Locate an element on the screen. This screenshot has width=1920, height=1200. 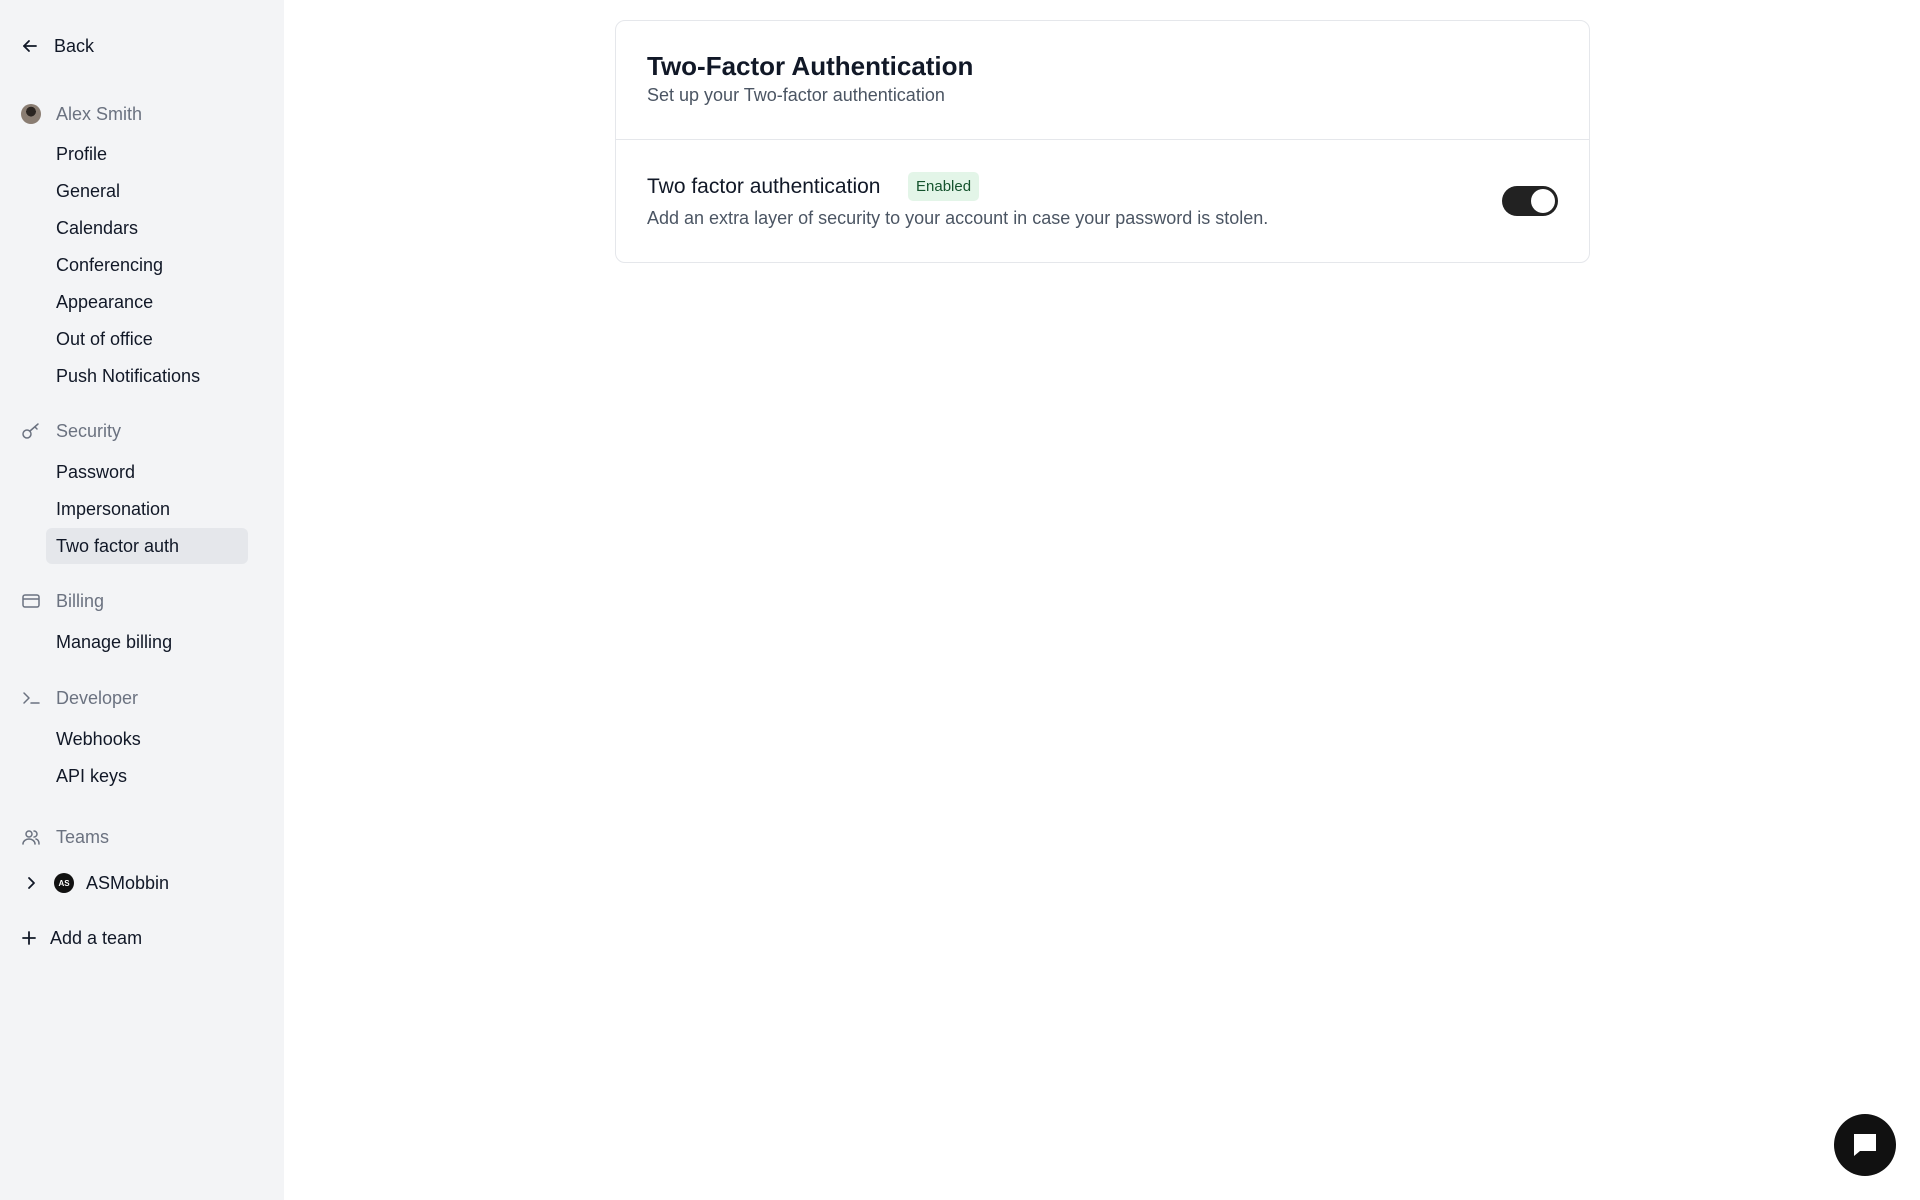
chat-icon is located at coordinates (1865, 1145).